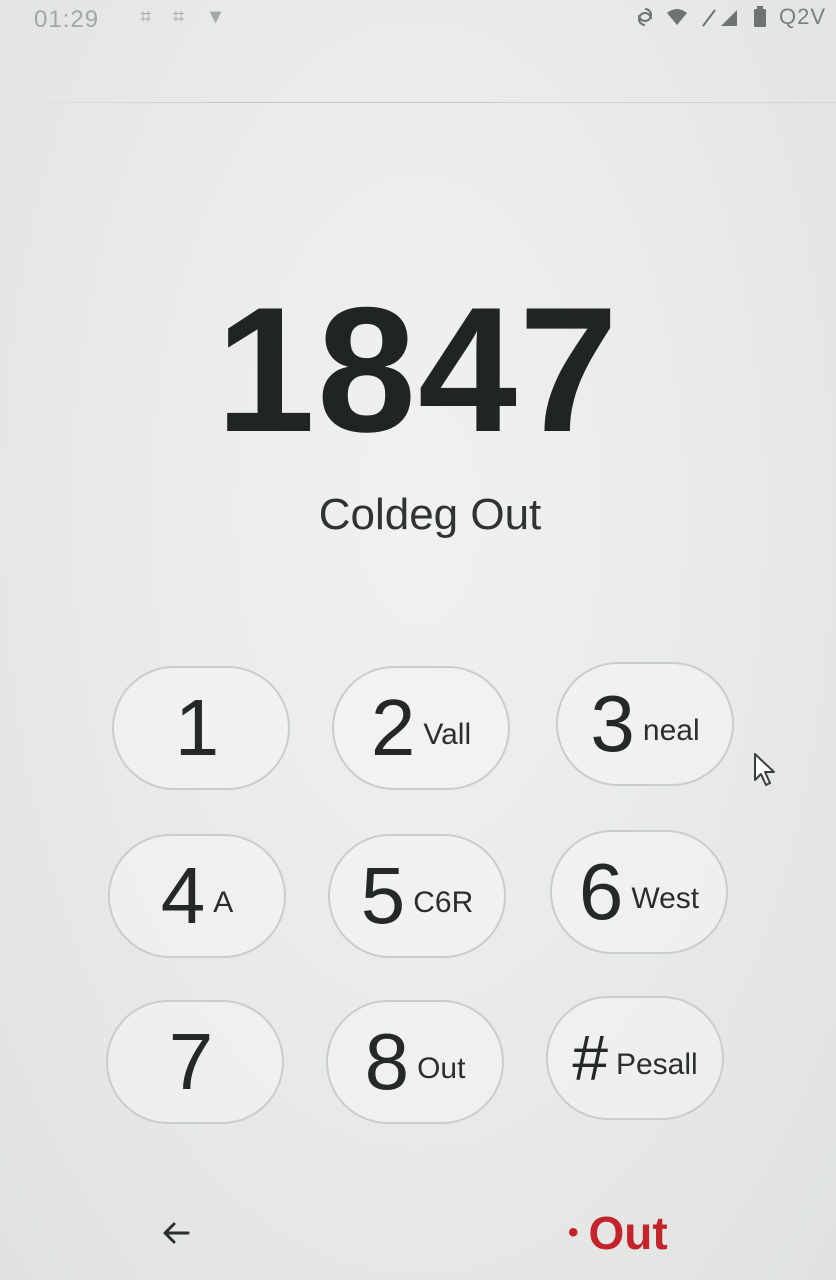  I want to click on out-button: • Out, so click(618, 1233).